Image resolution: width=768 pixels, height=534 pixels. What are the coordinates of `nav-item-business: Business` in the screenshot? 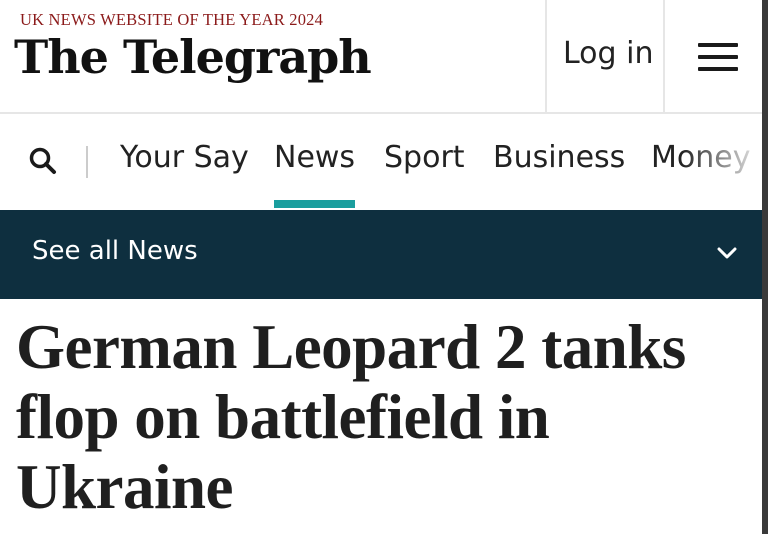 It's located at (559, 157).